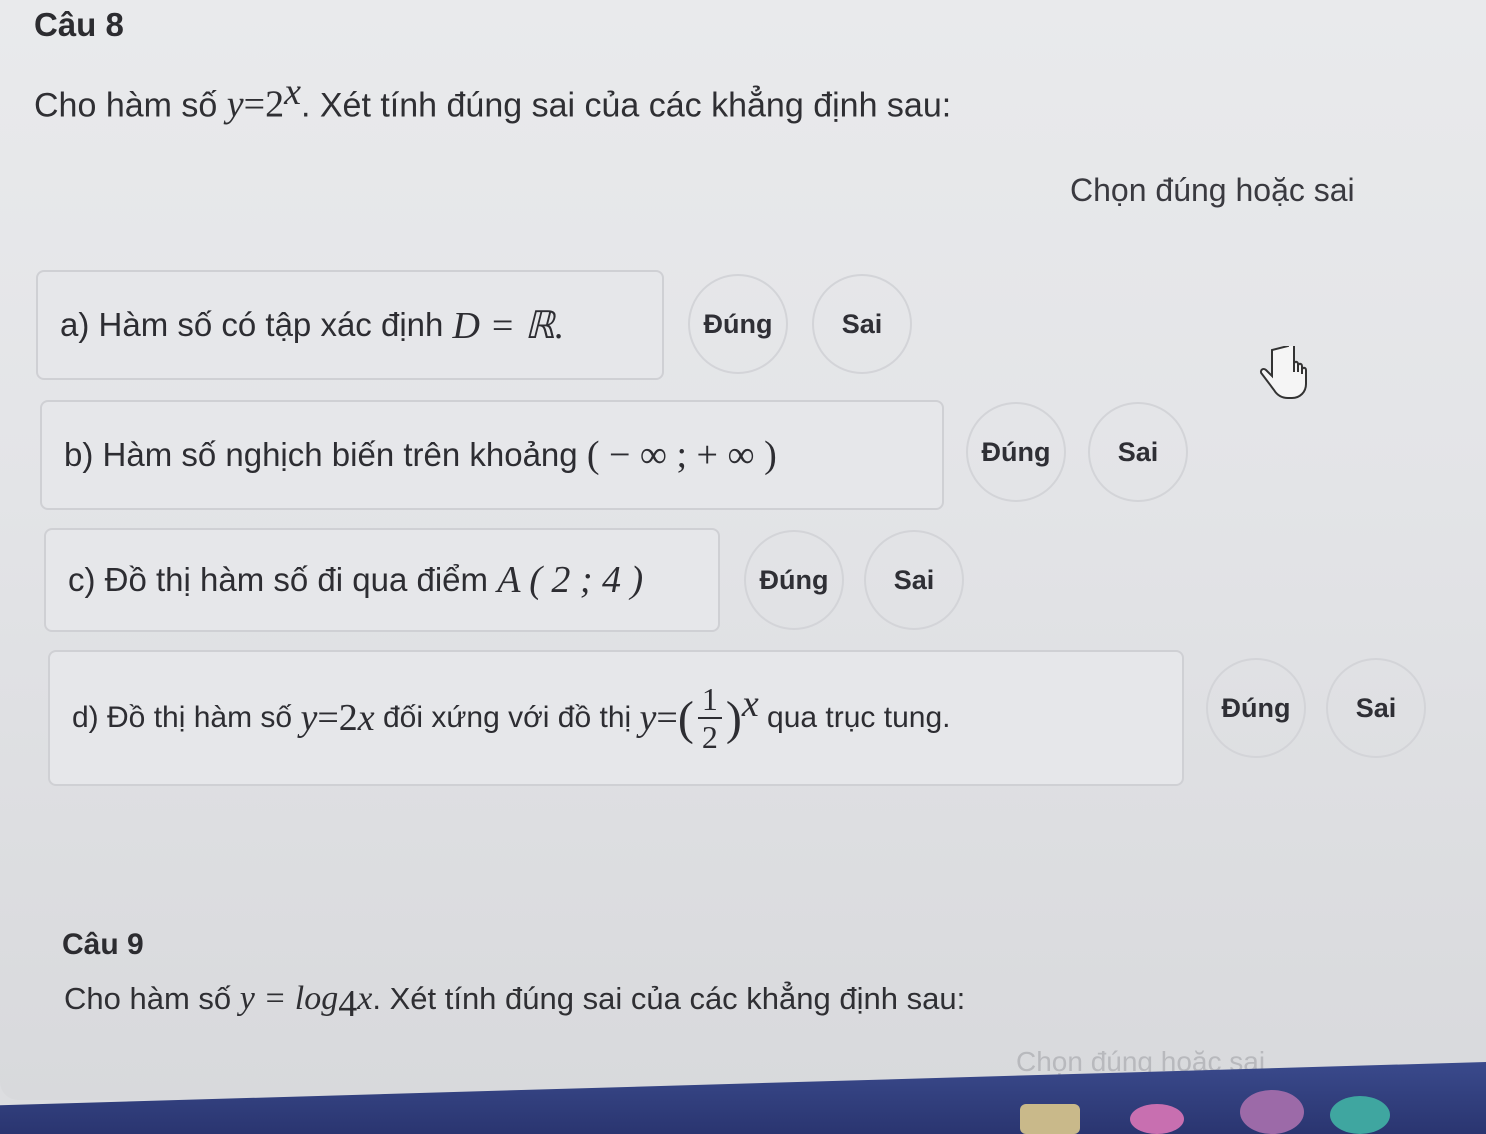 This screenshot has height=1134, width=1486. Describe the element at coordinates (862, 324) in the screenshot. I see `statement-a-false-button: Sai` at that location.